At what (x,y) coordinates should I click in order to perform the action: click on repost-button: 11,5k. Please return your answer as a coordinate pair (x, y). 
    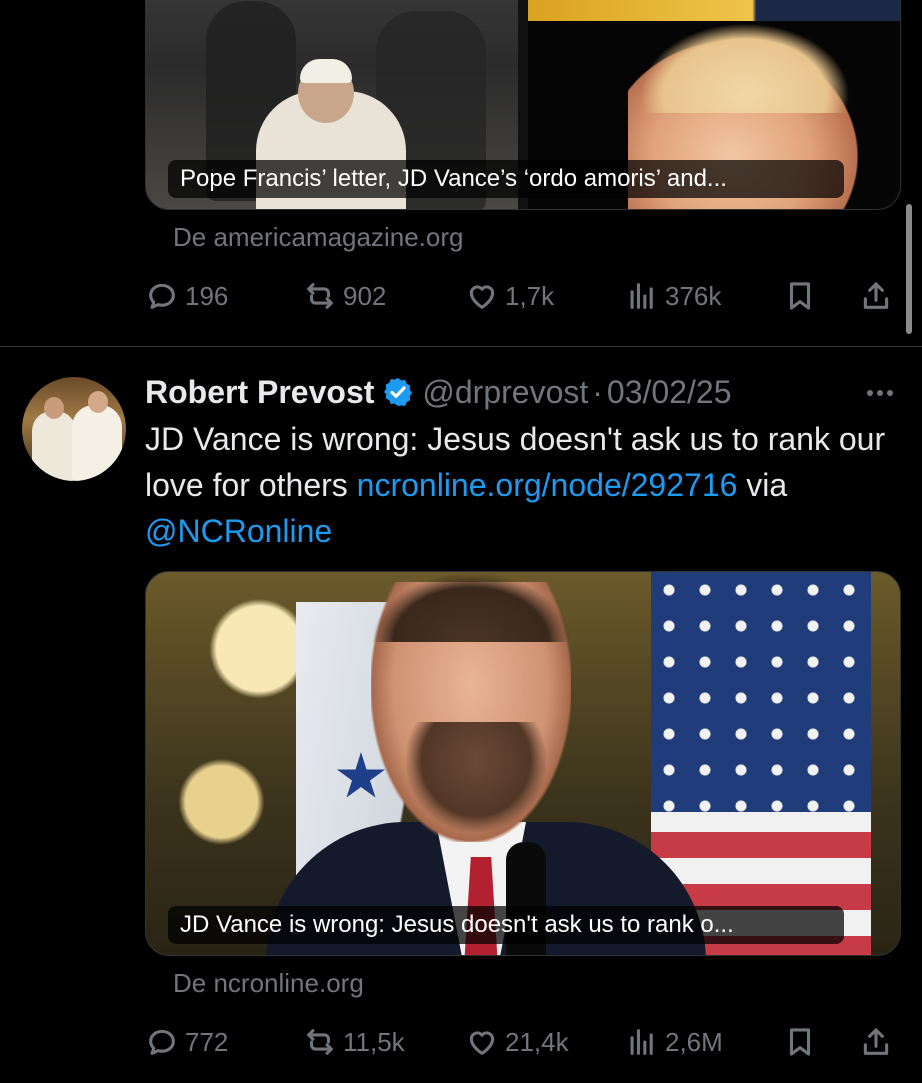
    Looking at the image, I should click on (354, 1042).